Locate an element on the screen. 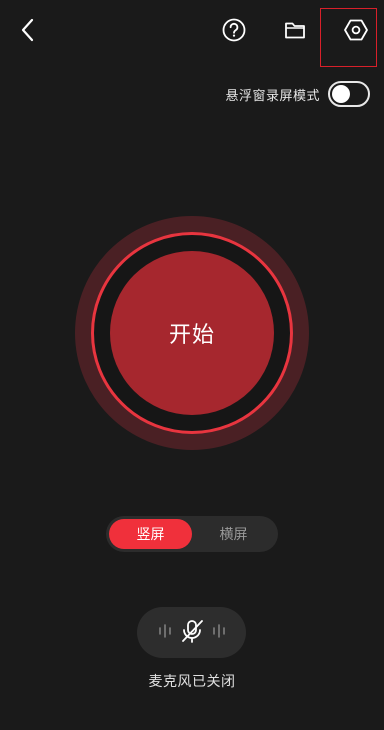  mic-status-label: 麦克风已关闭 is located at coordinates (192, 682).